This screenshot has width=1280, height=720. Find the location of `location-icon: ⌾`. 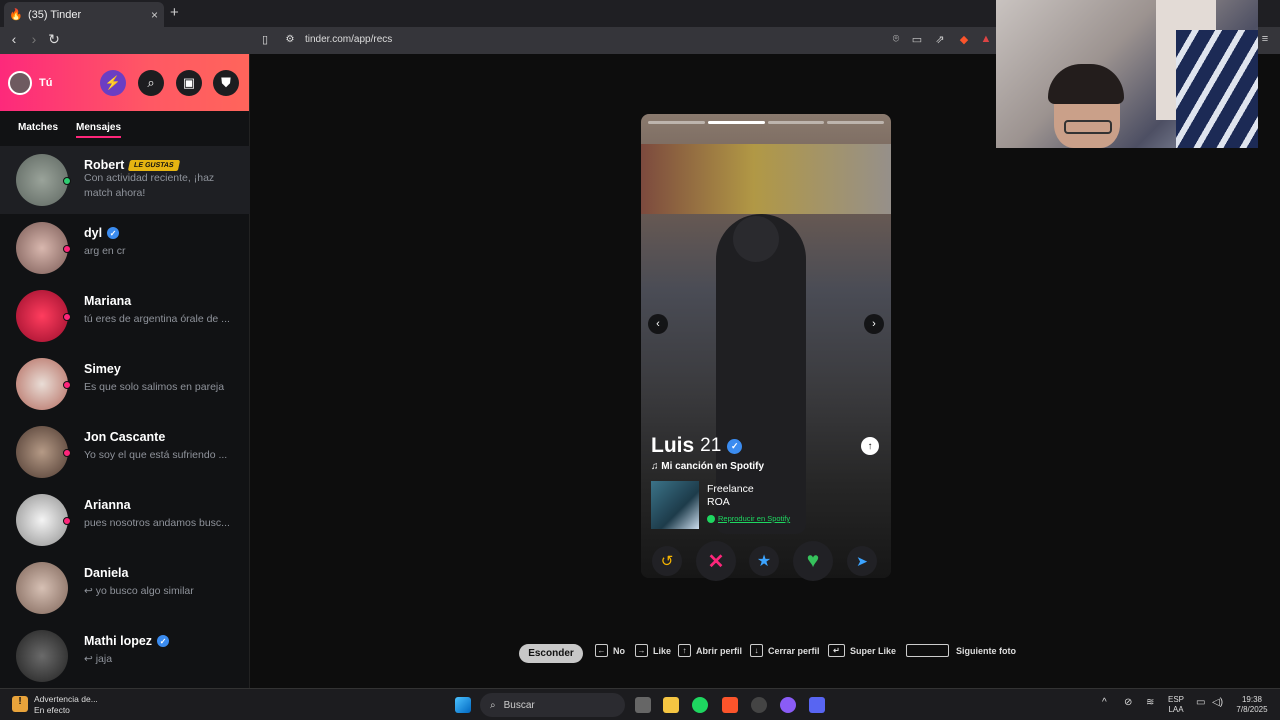

location-icon: ⌾ is located at coordinates (896, 40).